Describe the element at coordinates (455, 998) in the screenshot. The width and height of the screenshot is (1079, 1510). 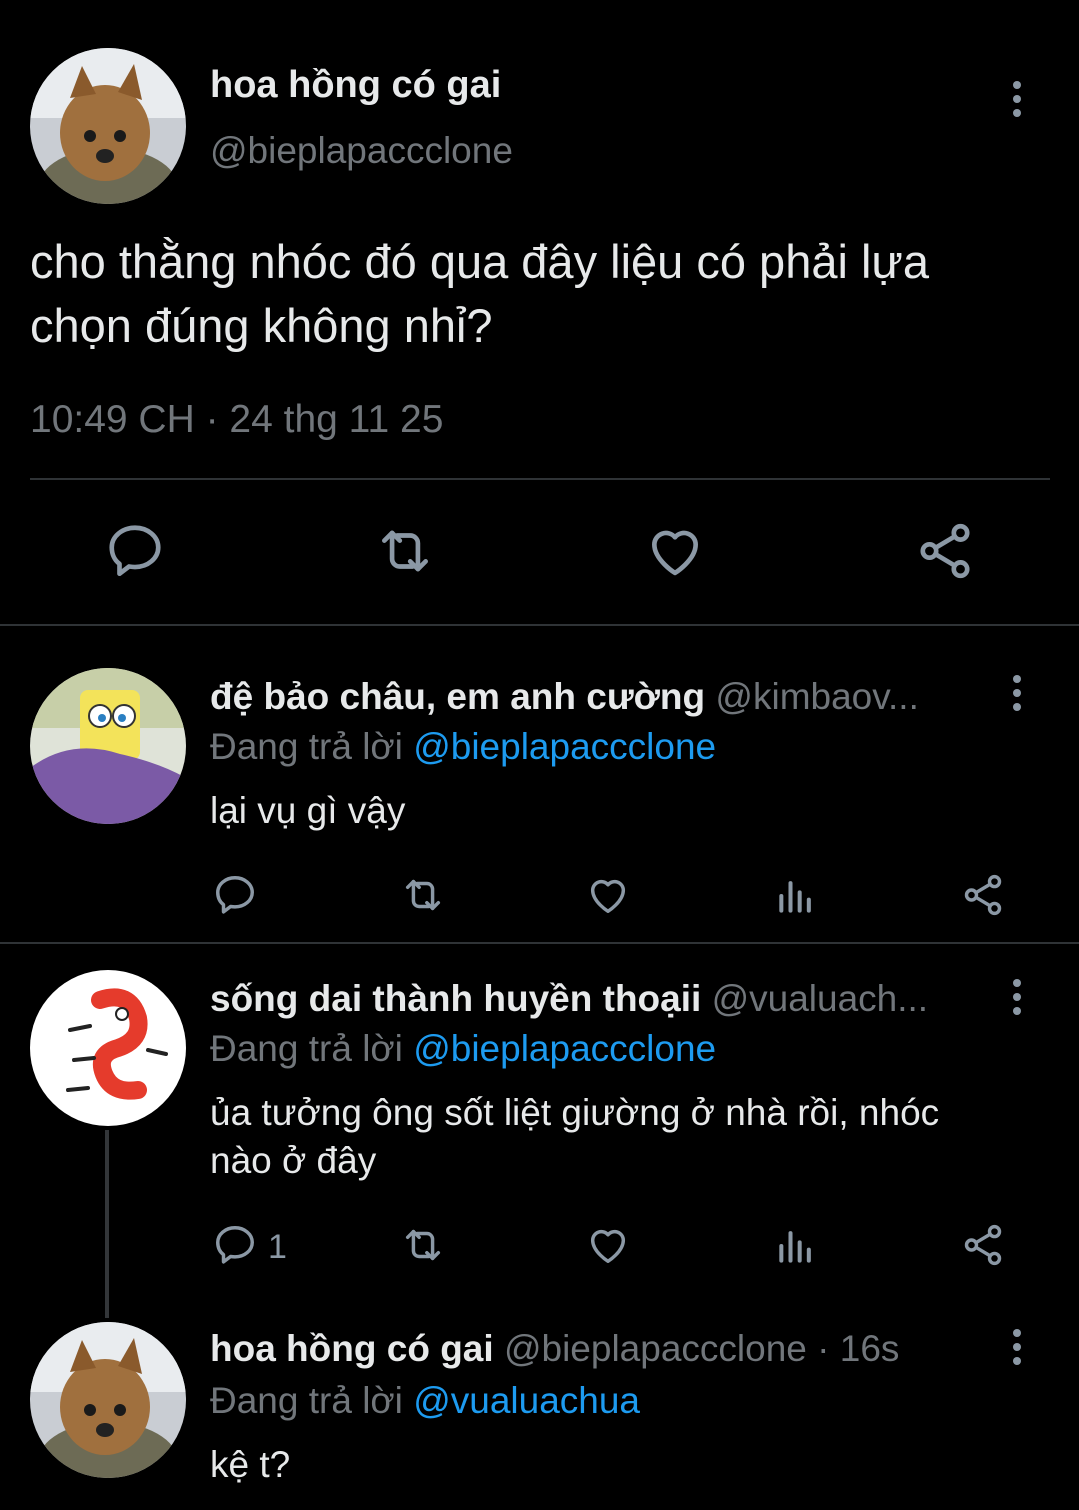
I see `reply-author-name: sống dai thành huyền thoạii` at that location.